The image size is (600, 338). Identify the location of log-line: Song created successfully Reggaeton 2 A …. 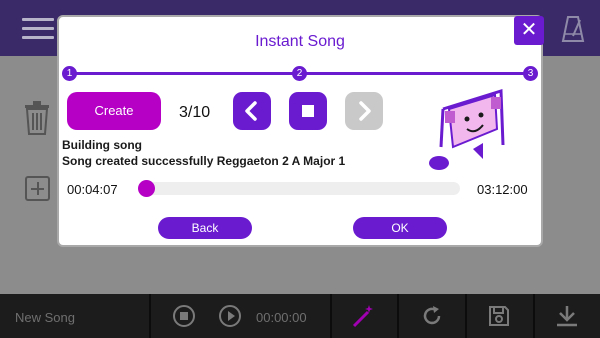
(204, 161).